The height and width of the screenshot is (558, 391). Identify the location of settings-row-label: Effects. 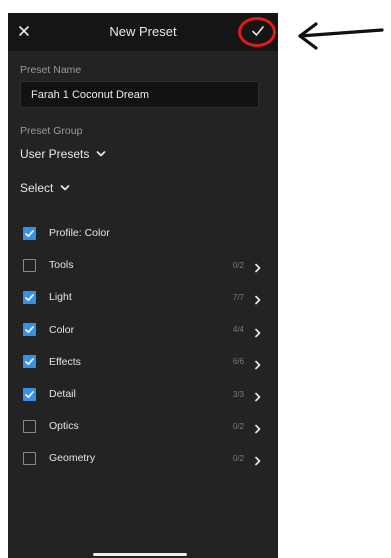
(65, 361).